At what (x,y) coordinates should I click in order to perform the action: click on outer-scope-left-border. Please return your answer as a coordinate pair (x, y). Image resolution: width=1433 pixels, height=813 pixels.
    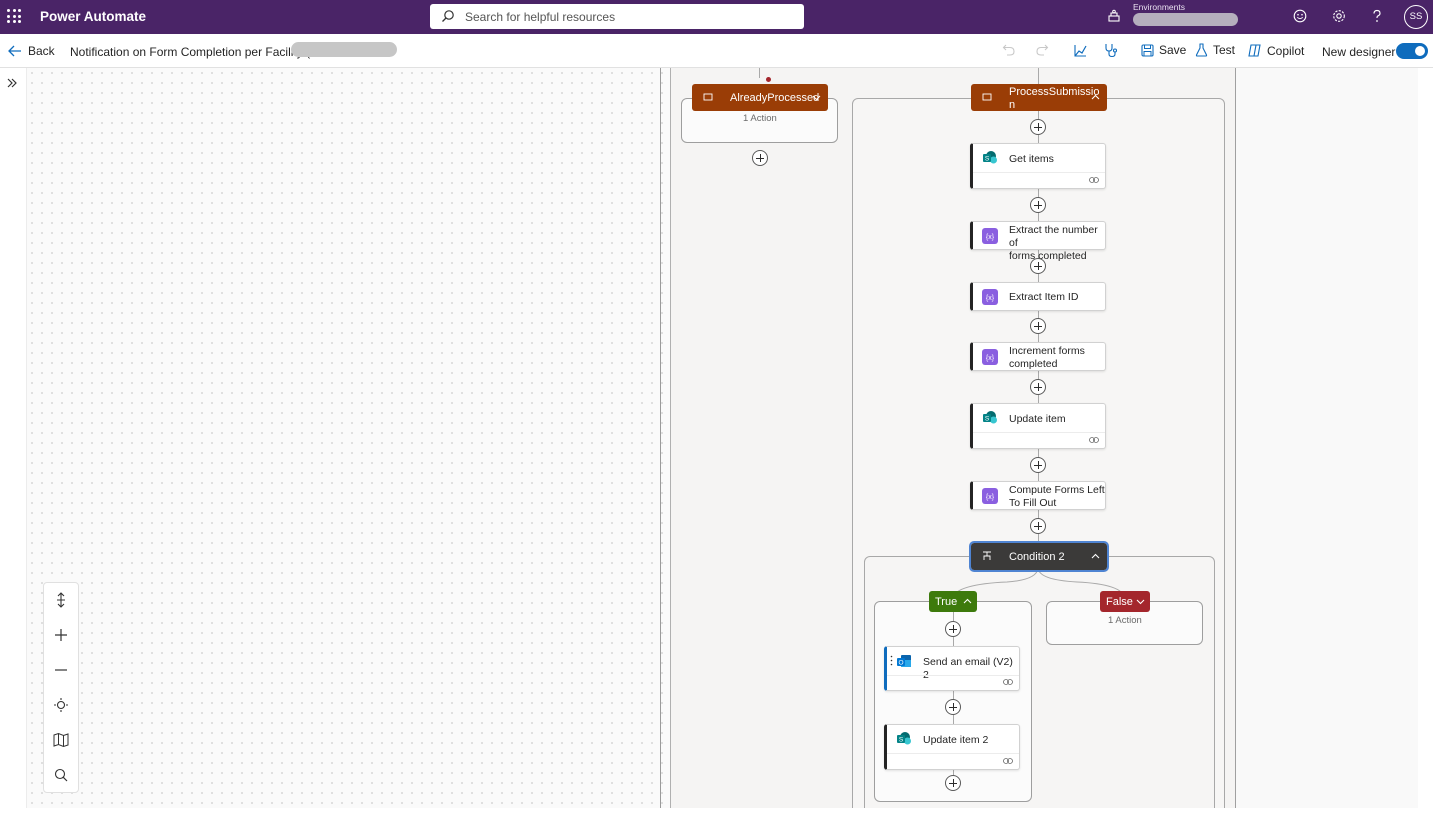
    Looking at the image, I should click on (660, 438).